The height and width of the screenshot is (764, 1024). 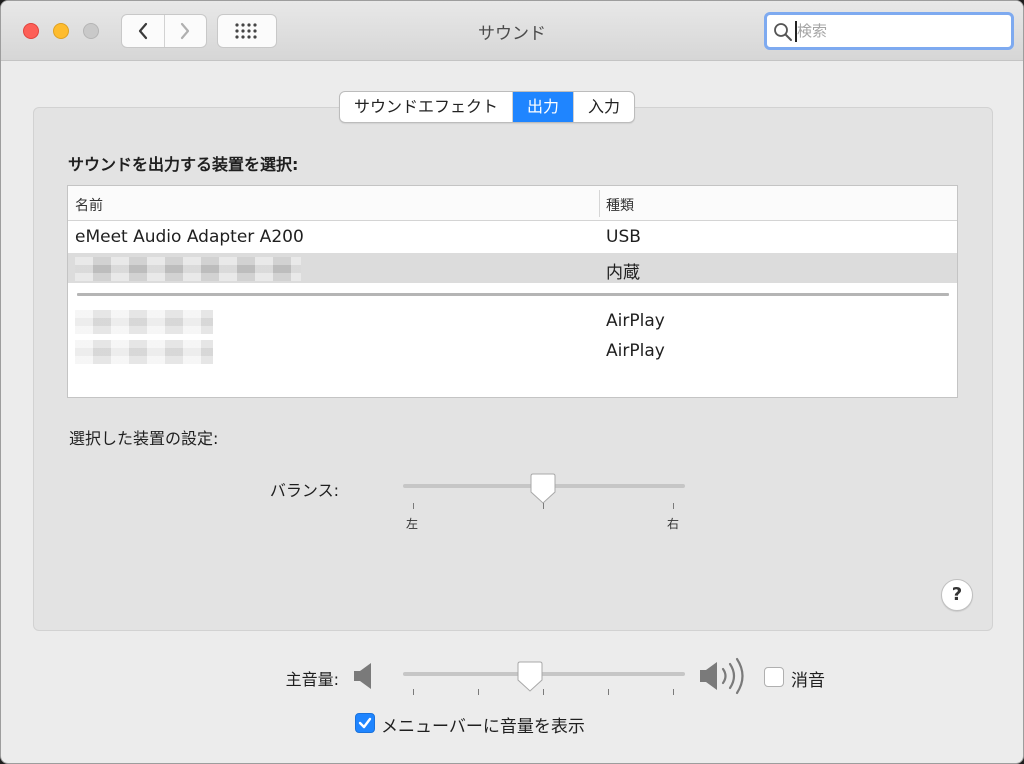 I want to click on table-row-selected: 内蔵, so click(x=512, y=268).